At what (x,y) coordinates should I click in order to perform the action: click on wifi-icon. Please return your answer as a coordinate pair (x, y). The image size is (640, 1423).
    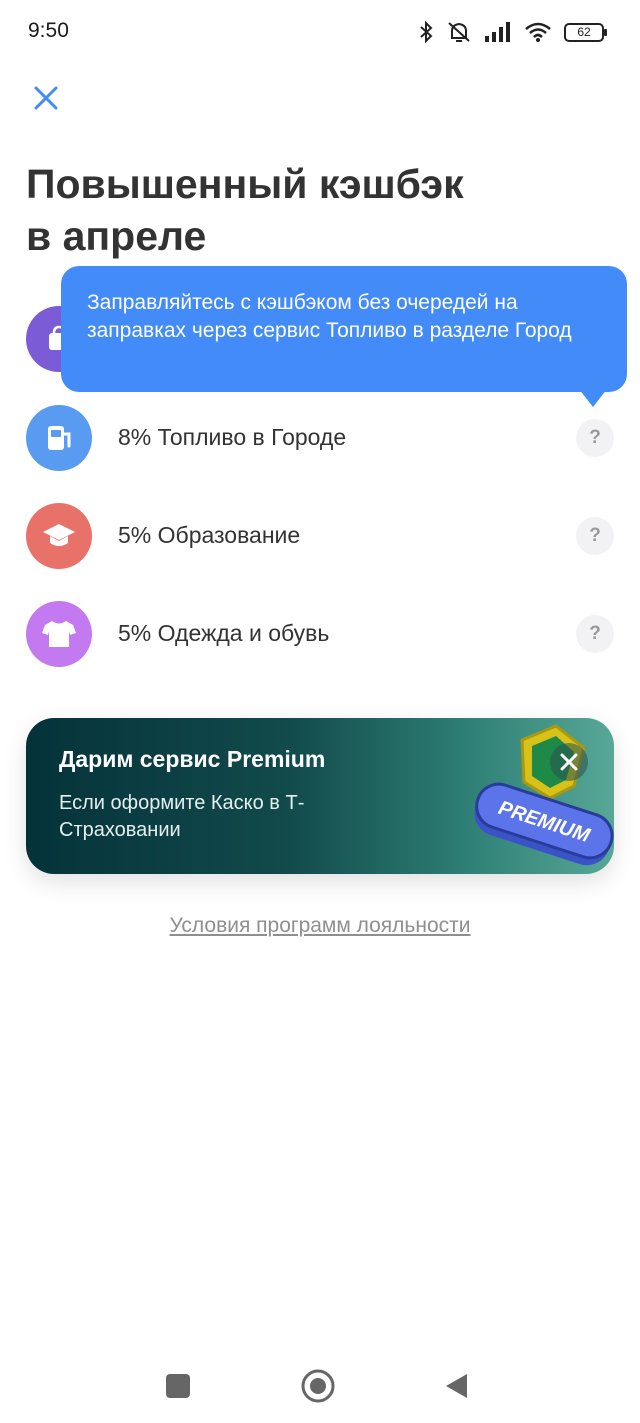
    Looking at the image, I should click on (538, 32).